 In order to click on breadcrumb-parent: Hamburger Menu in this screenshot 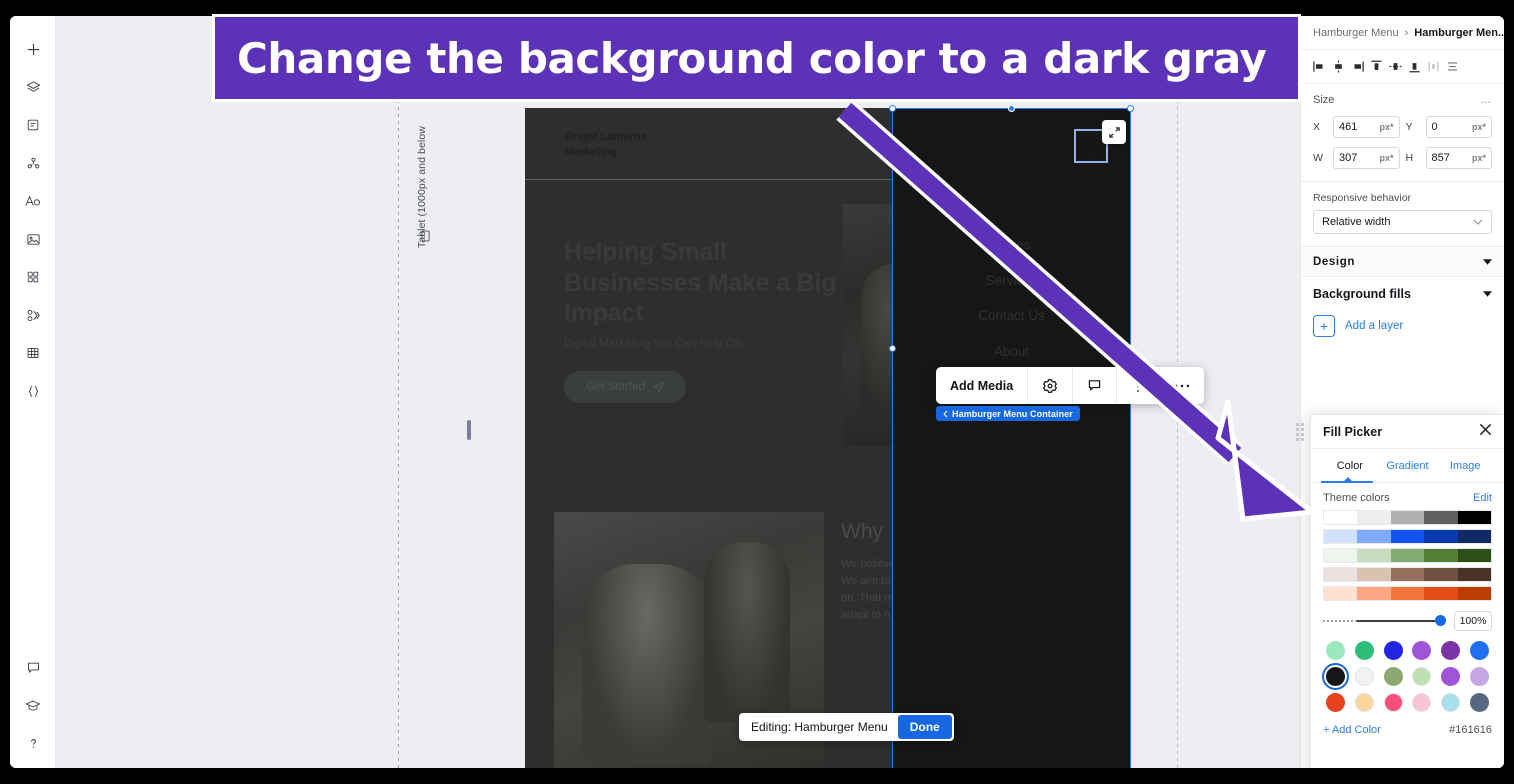, I will do `click(1356, 33)`.